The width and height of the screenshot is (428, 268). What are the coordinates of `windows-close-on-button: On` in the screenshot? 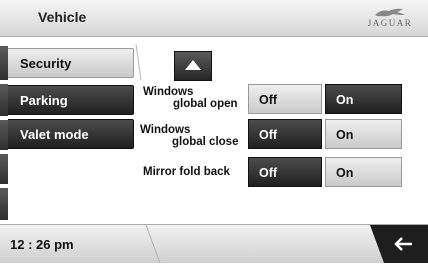 It's located at (363, 134).